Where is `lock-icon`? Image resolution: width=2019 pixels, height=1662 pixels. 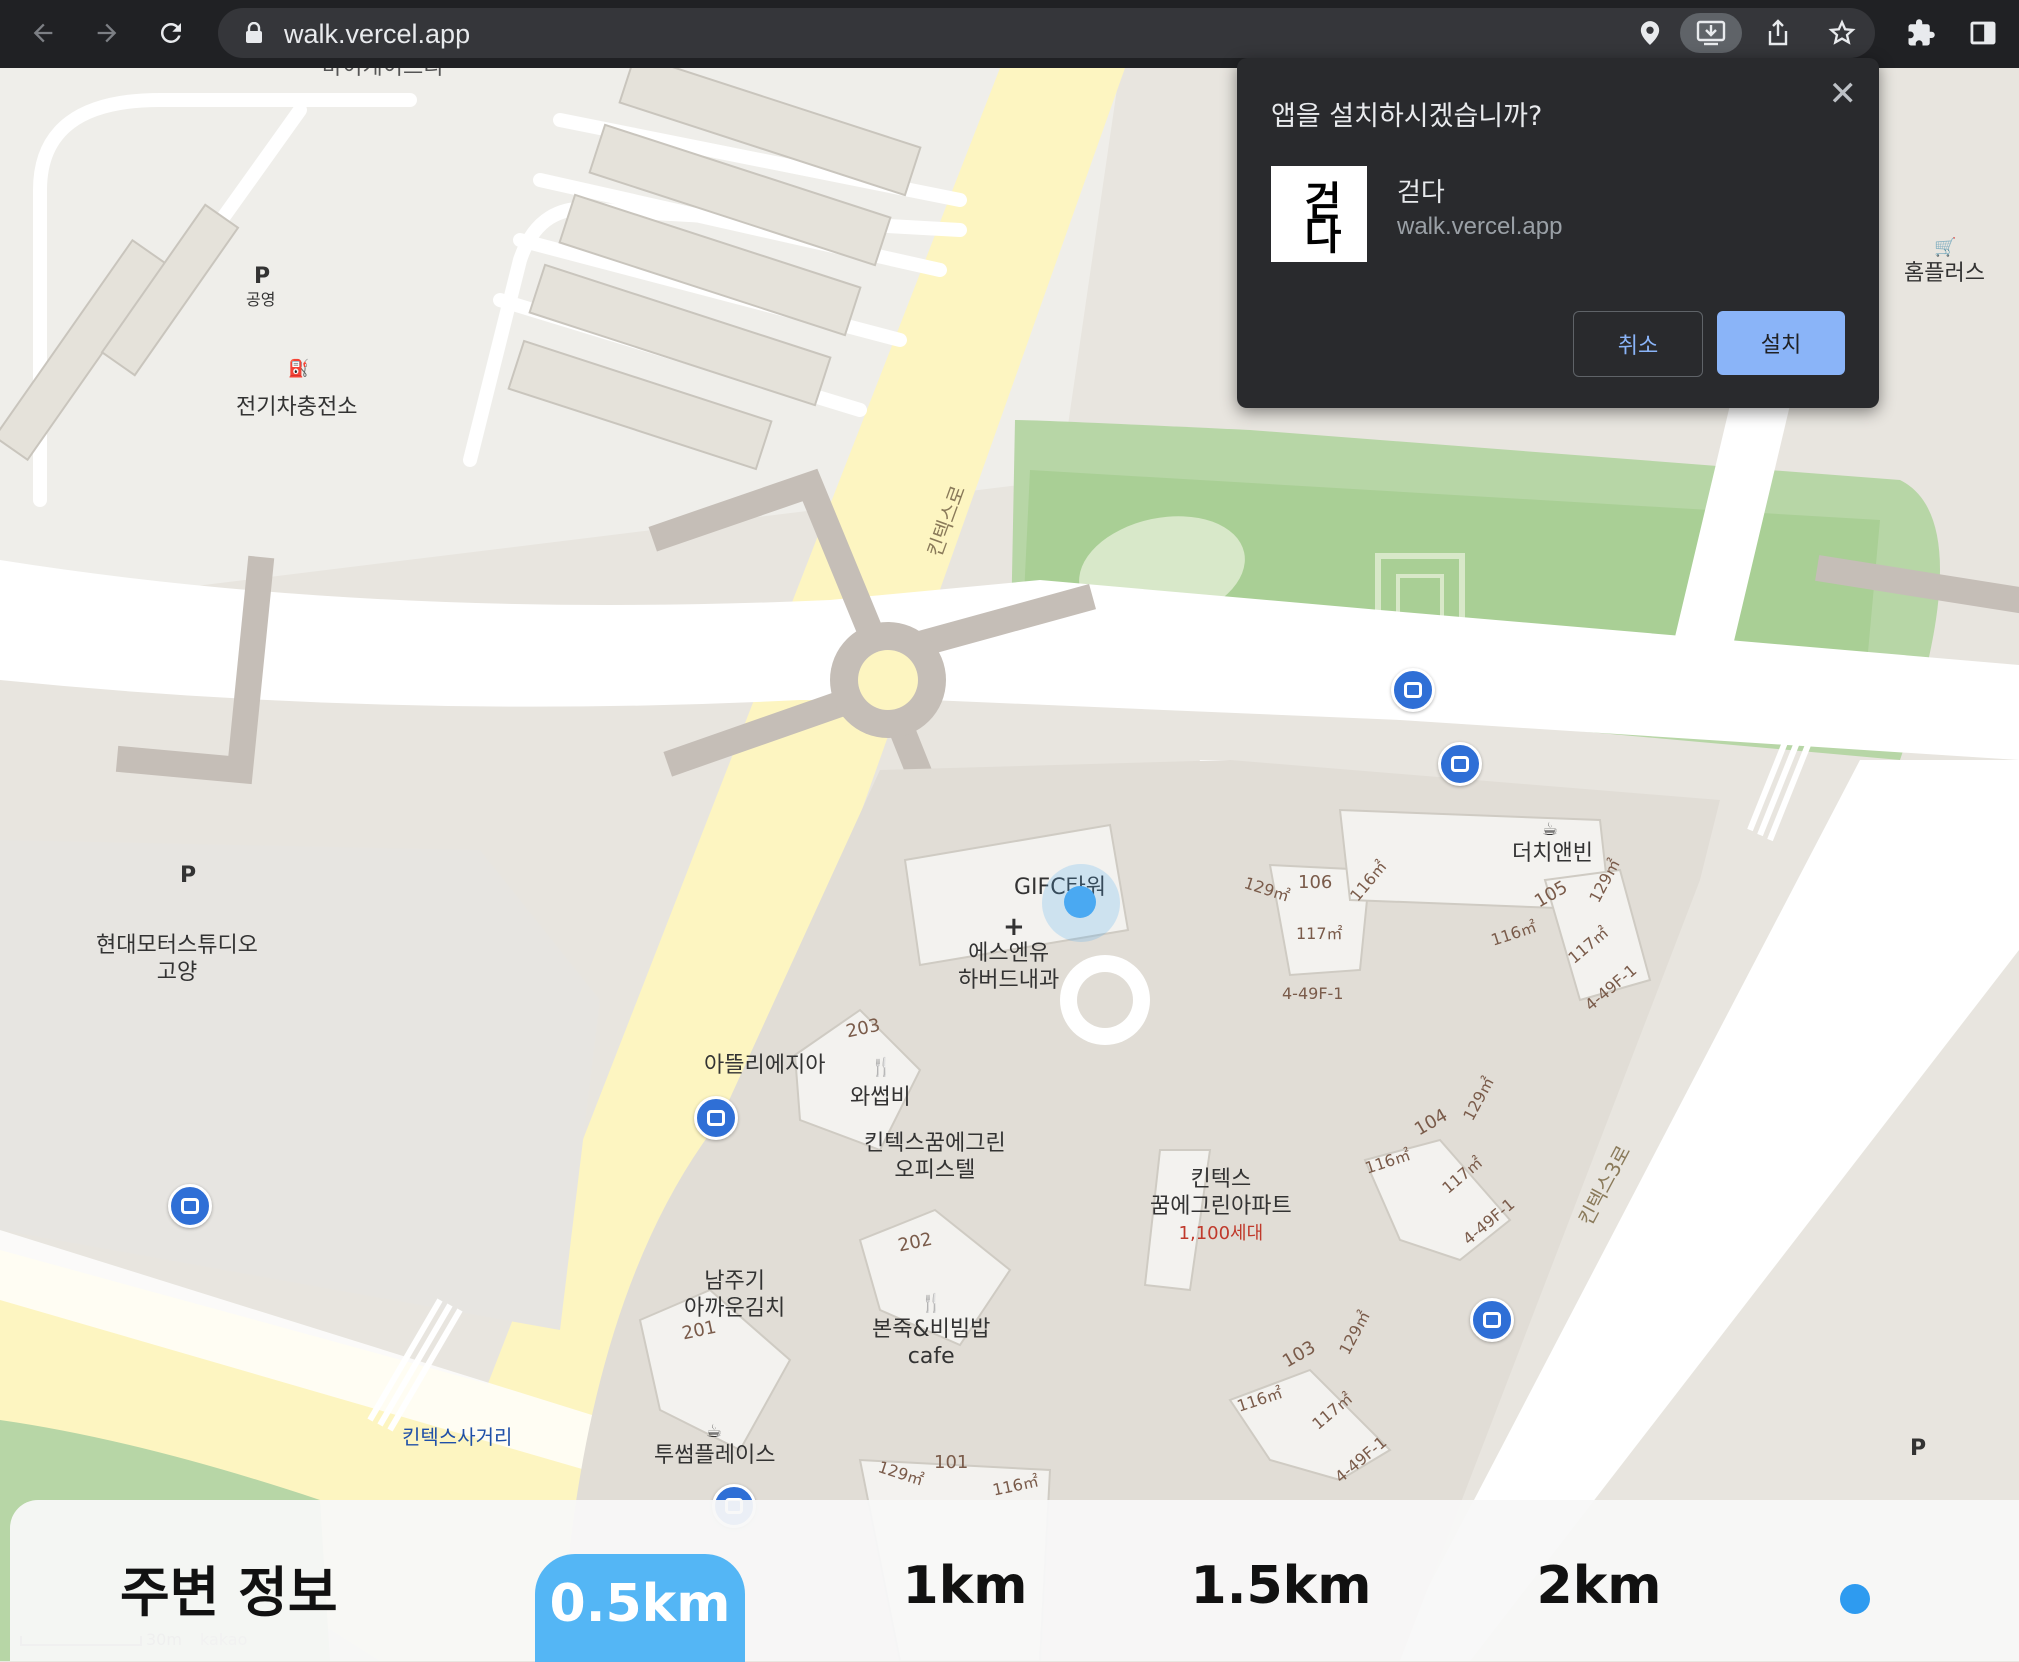 lock-icon is located at coordinates (254, 32).